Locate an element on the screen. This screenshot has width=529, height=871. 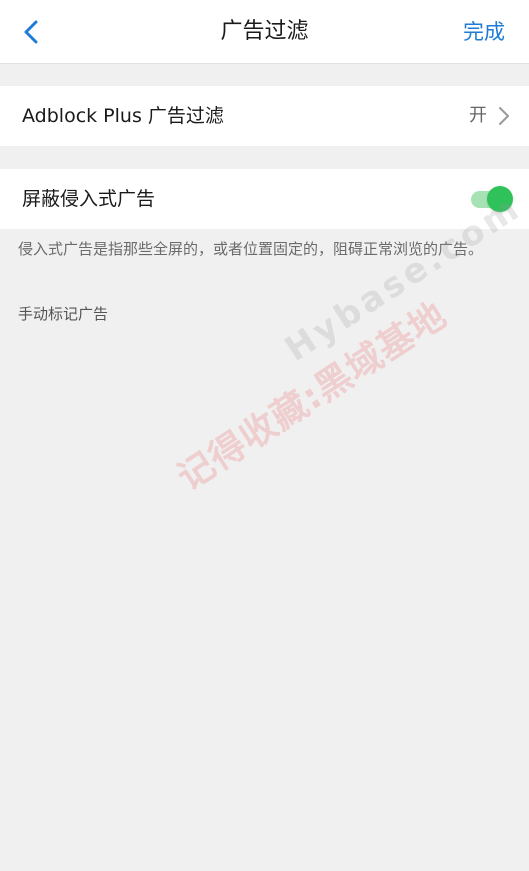
chevron-left-icon is located at coordinates (31, 32).